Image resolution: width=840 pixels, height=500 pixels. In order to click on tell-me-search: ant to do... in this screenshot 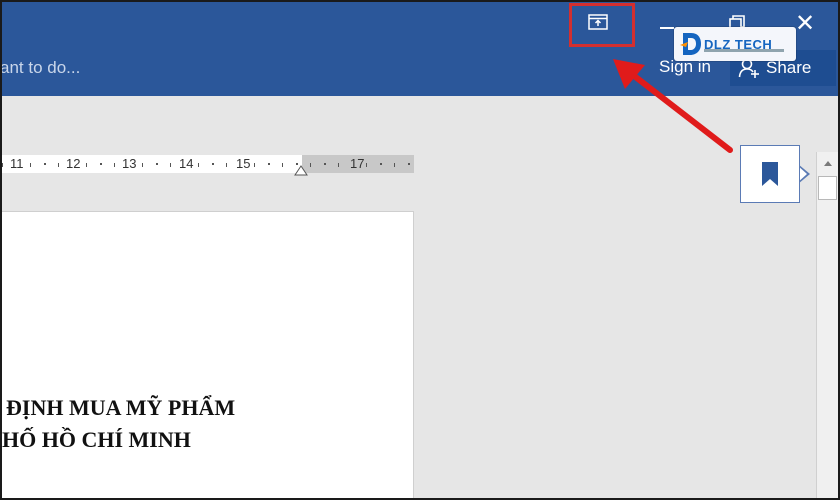, I will do `click(40, 68)`.